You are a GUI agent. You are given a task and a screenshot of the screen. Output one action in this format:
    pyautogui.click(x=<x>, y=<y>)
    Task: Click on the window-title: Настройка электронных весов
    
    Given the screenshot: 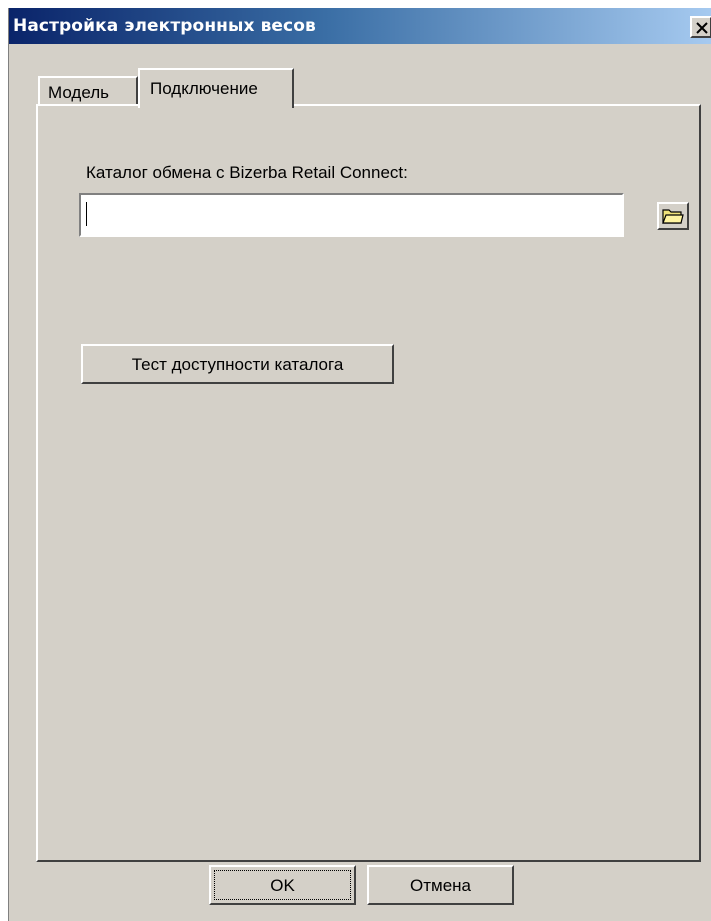 What is the action you would take?
    pyautogui.click(x=164, y=26)
    